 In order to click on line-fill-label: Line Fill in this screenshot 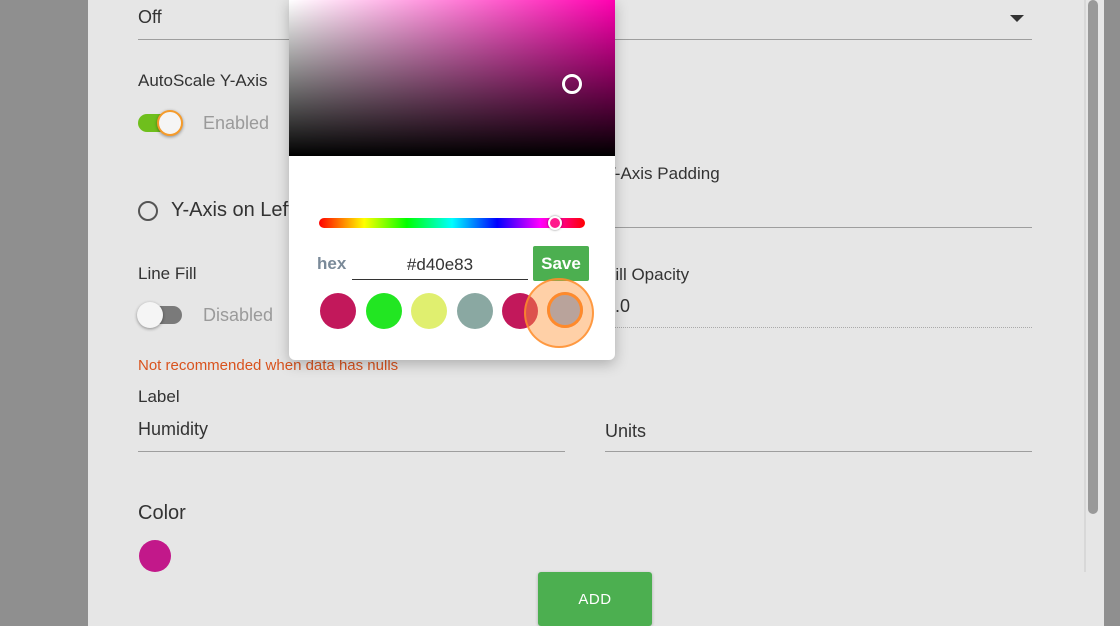, I will do `click(167, 273)`.